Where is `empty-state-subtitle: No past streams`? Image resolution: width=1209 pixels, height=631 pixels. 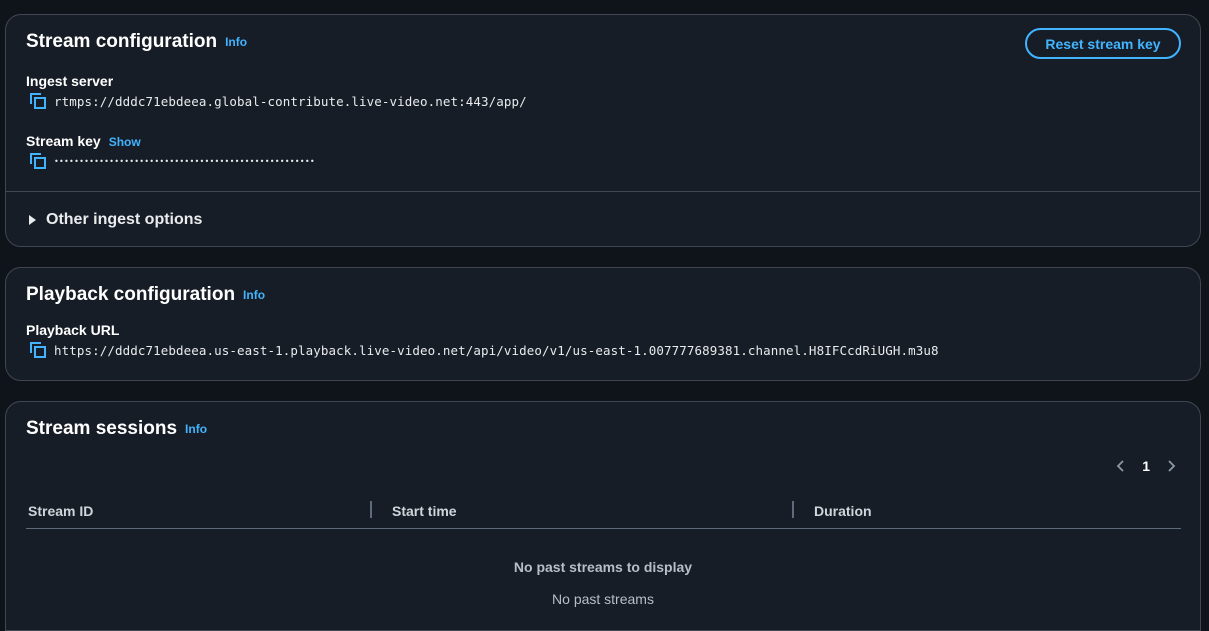 empty-state-subtitle: No past streams is located at coordinates (603, 599).